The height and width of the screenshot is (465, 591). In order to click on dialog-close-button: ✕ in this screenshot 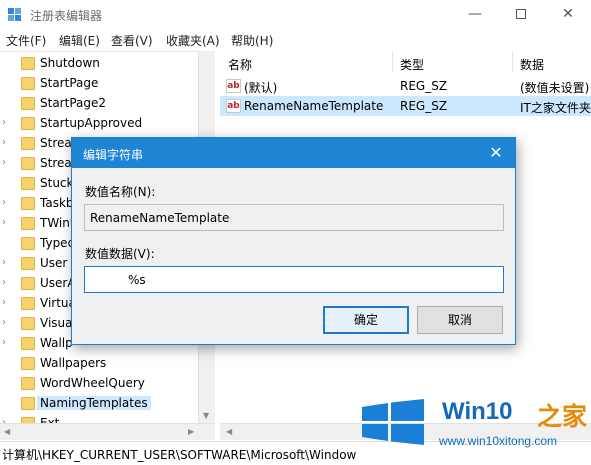, I will do `click(496, 153)`.